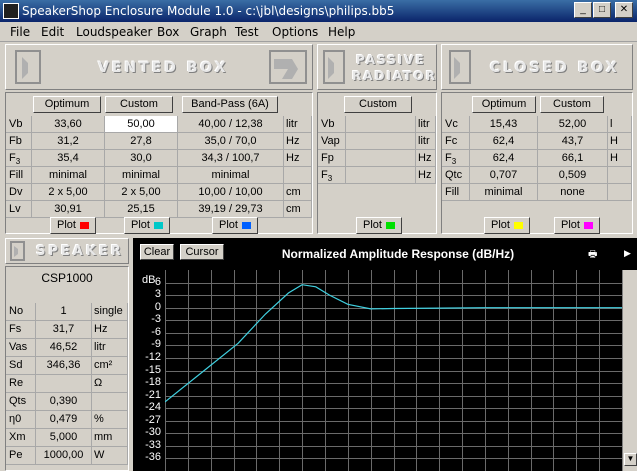 The width and height of the screenshot is (637, 471). Describe the element at coordinates (298, 158) in the screenshot. I see `vented-unit-2: Hz` at that location.